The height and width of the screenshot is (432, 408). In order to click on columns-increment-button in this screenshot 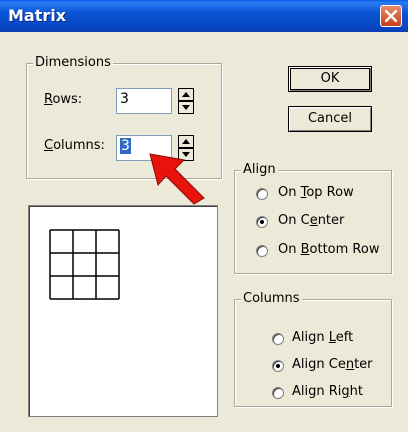, I will do `click(186, 141)`.